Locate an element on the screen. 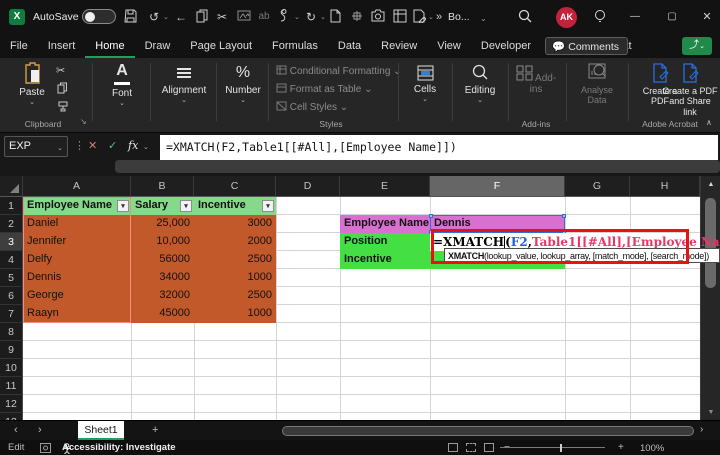 This screenshot has height=455, width=720. undo-chevron-icon: ⌄ is located at coordinates (166, 17).